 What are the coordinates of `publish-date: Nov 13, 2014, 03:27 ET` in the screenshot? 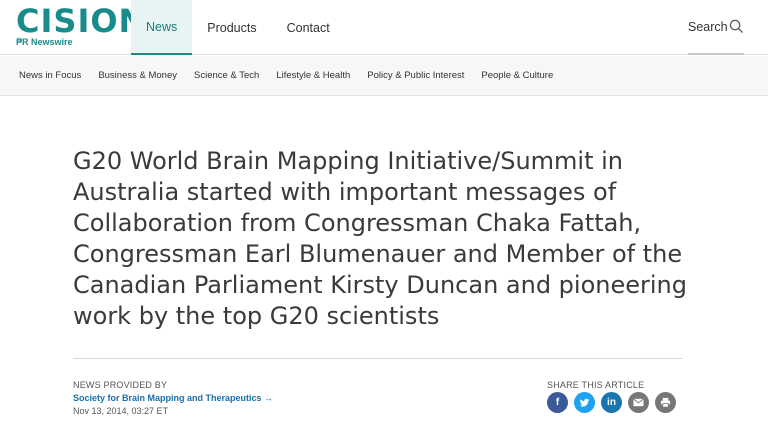 It's located at (121, 411).